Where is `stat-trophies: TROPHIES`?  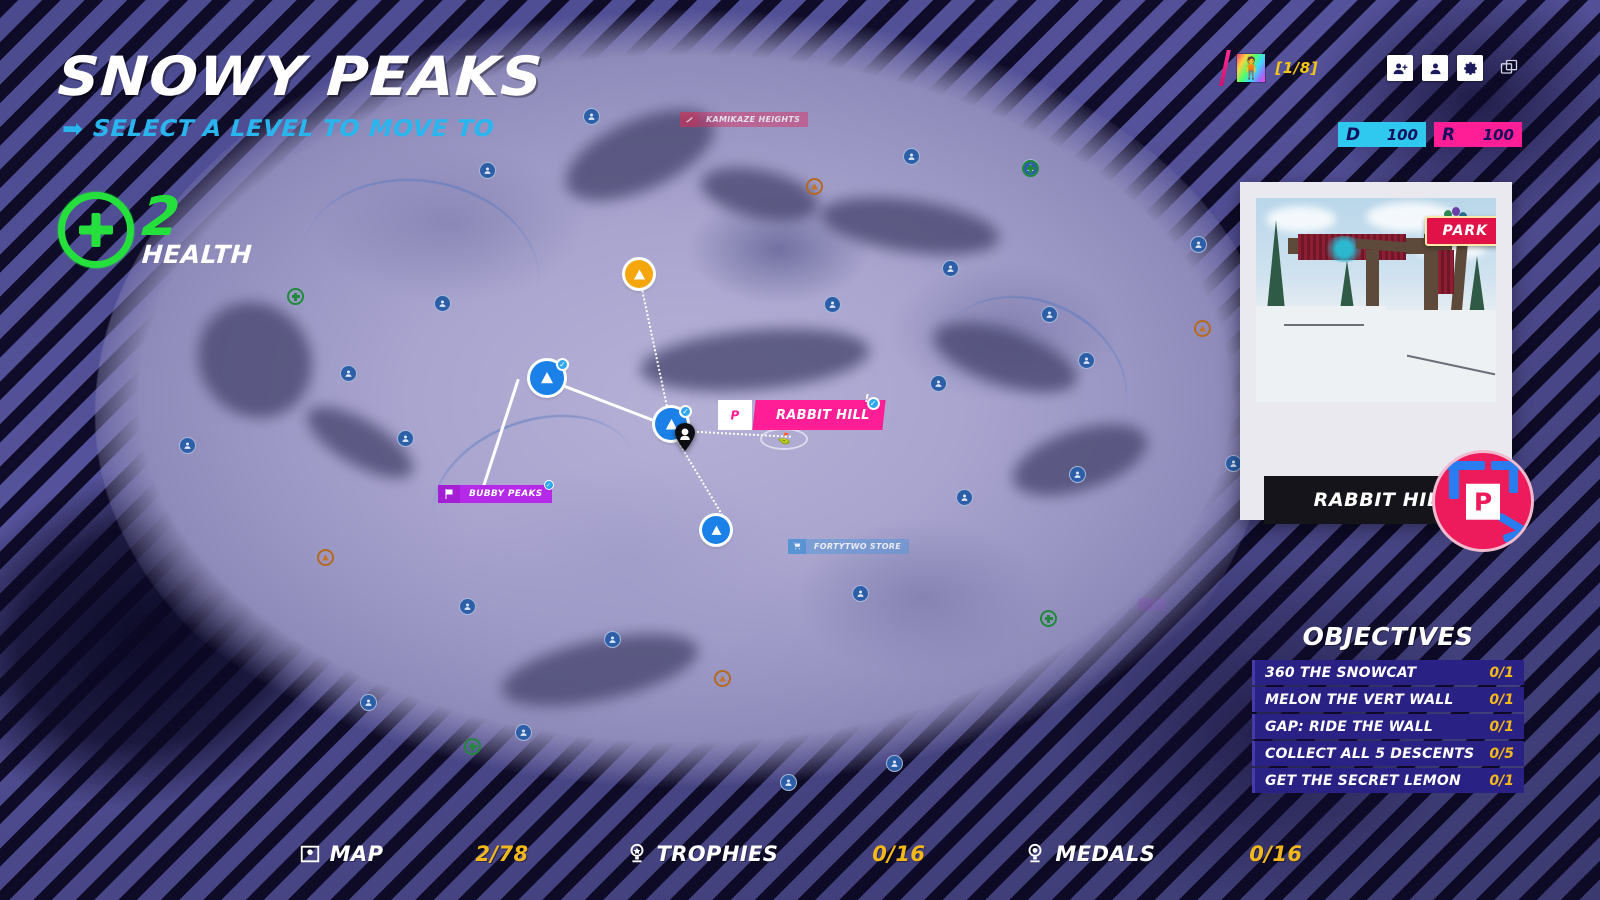
stat-trophies: TROPHIES is located at coordinates (702, 854).